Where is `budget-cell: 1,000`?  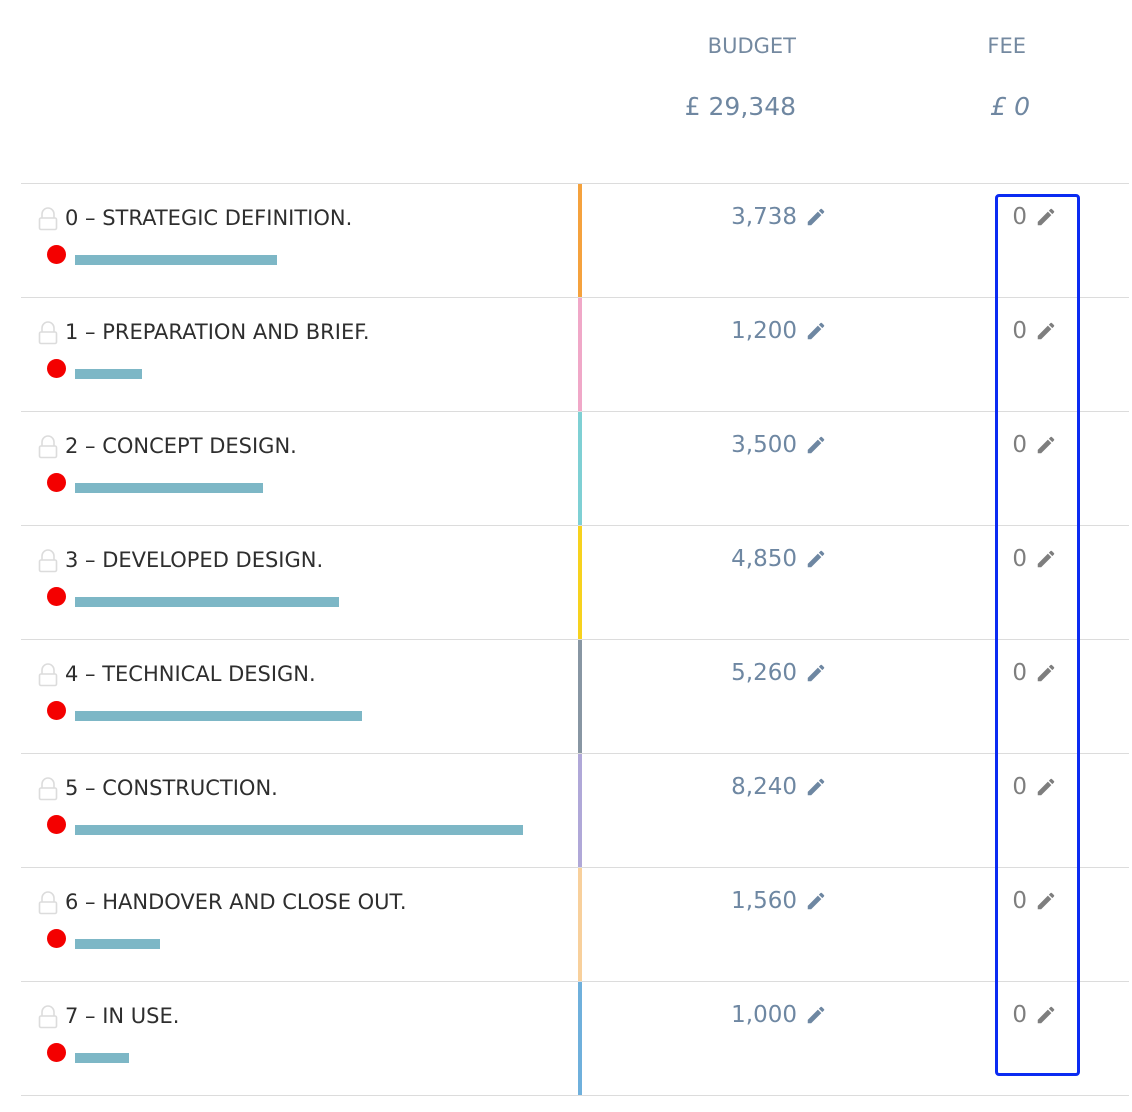
budget-cell: 1,000 is located at coordinates (779, 1015).